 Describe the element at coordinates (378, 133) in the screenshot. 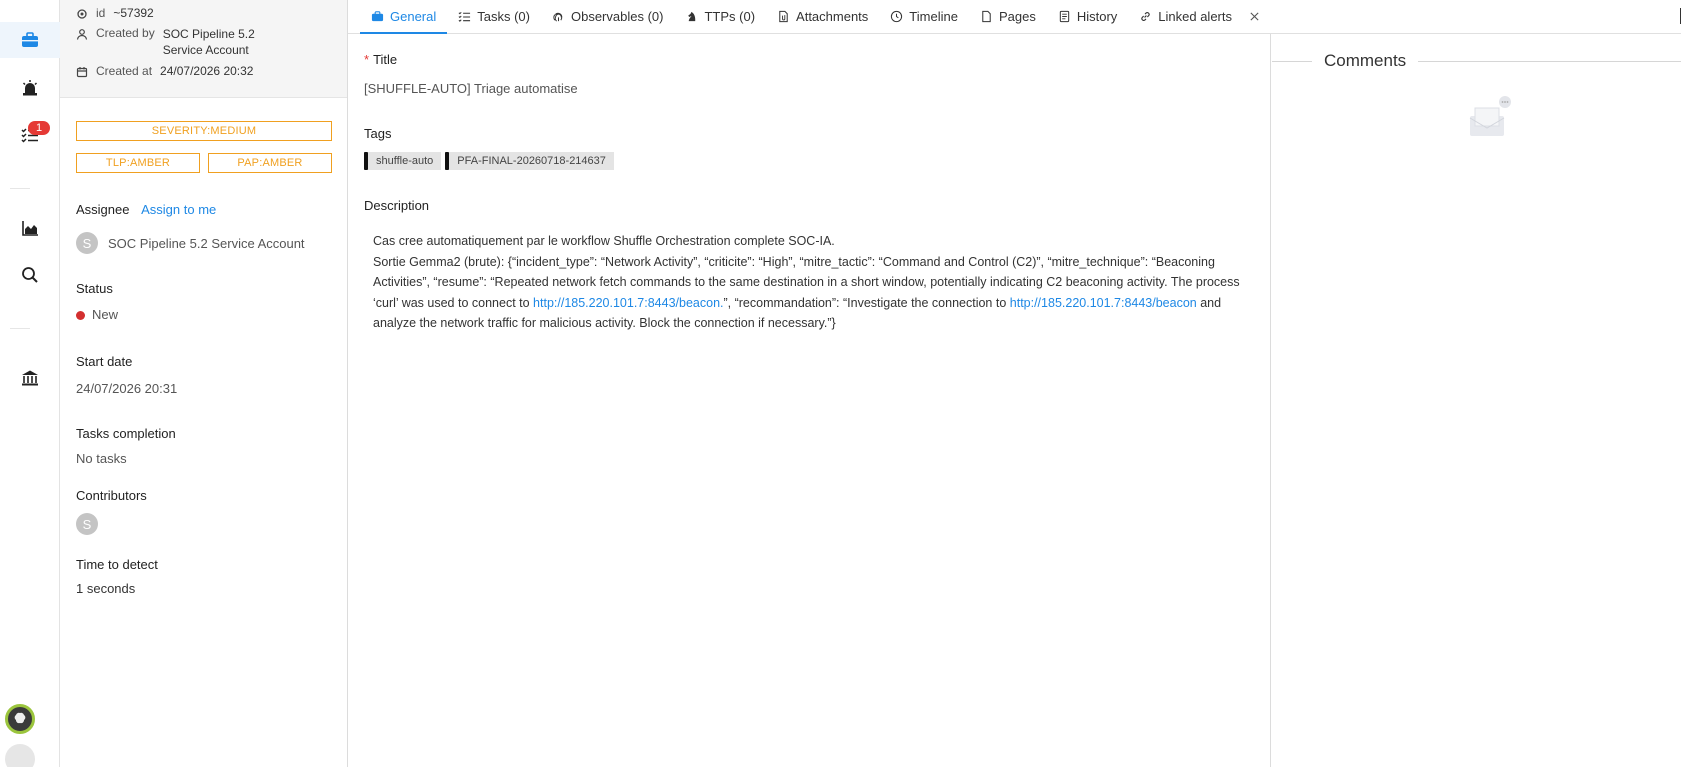

I see `tags-label: Tags` at that location.